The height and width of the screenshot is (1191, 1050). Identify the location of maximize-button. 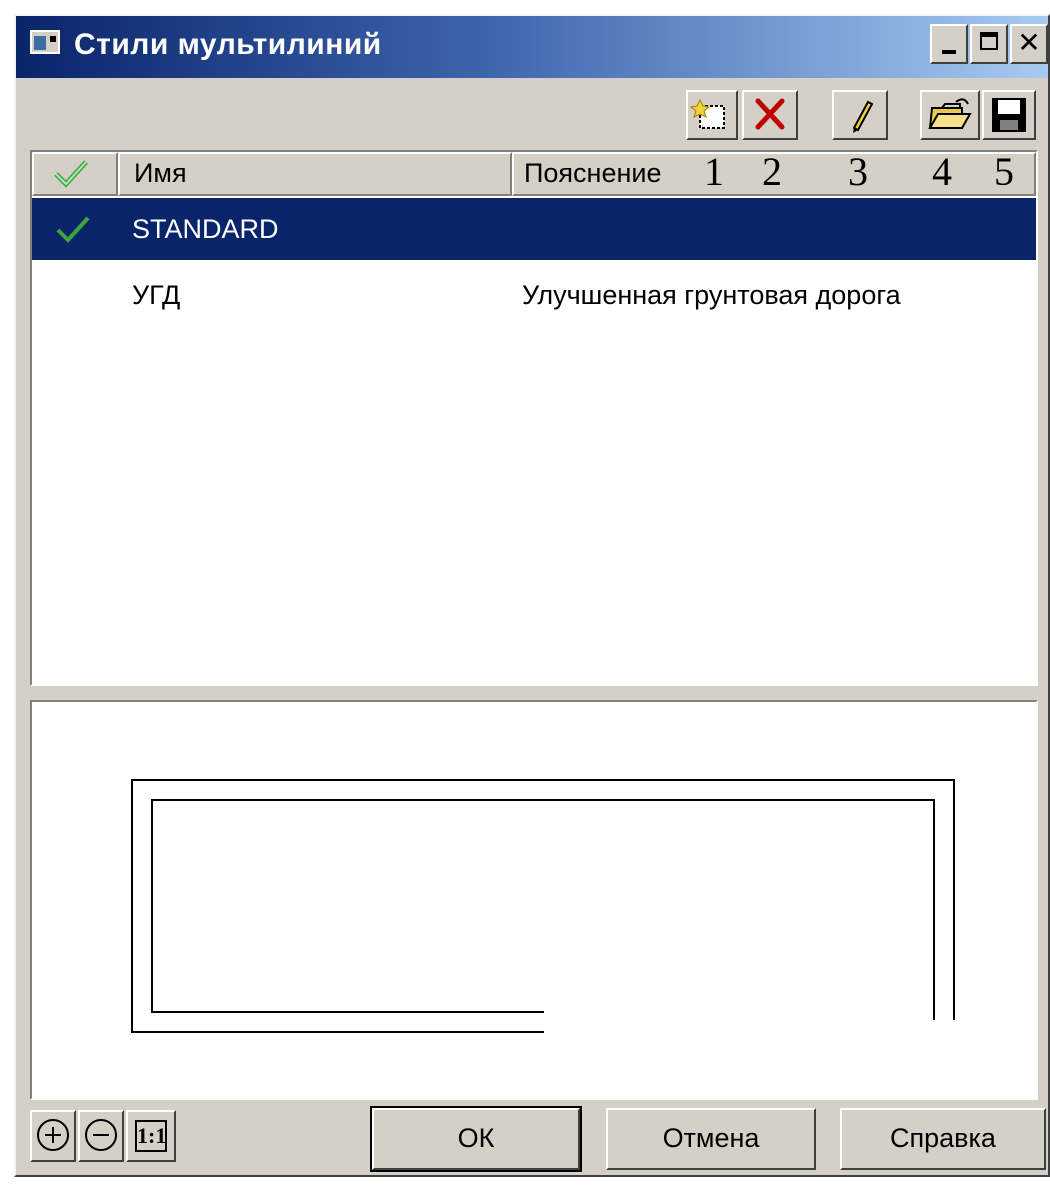
(989, 44).